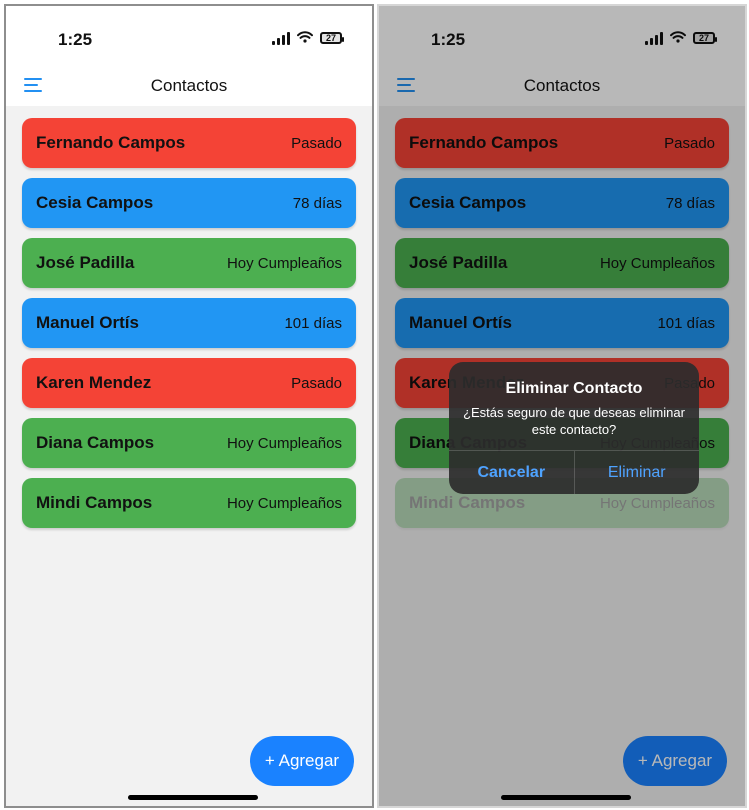  Describe the element at coordinates (305, 38) in the screenshot. I see `wifi-icon` at that location.